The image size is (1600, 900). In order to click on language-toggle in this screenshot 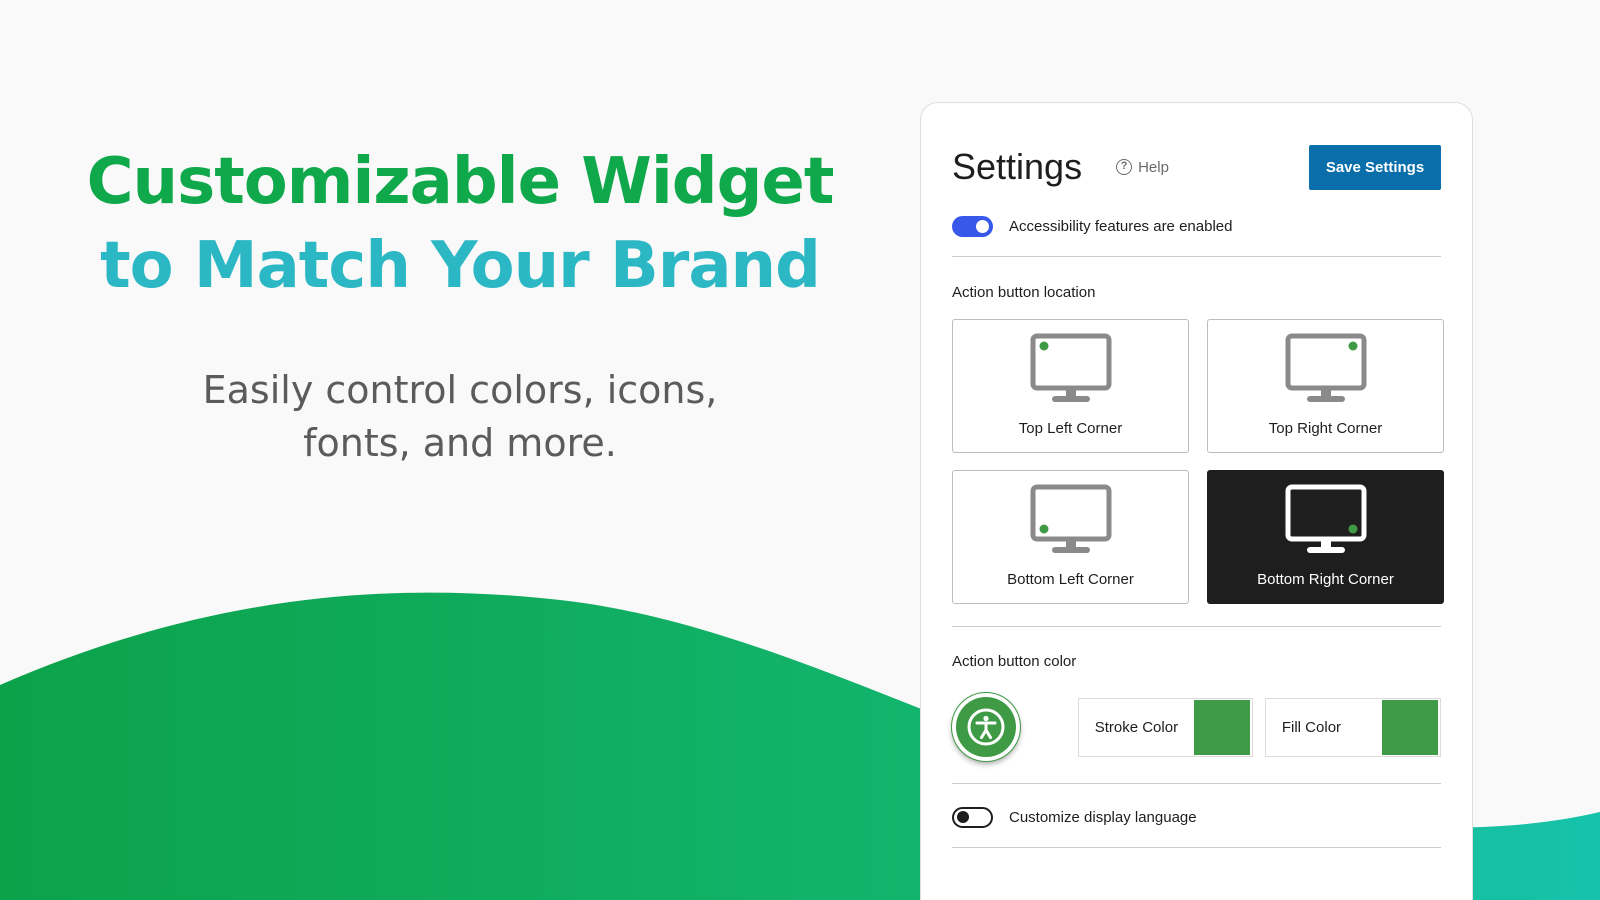, I will do `click(972, 817)`.